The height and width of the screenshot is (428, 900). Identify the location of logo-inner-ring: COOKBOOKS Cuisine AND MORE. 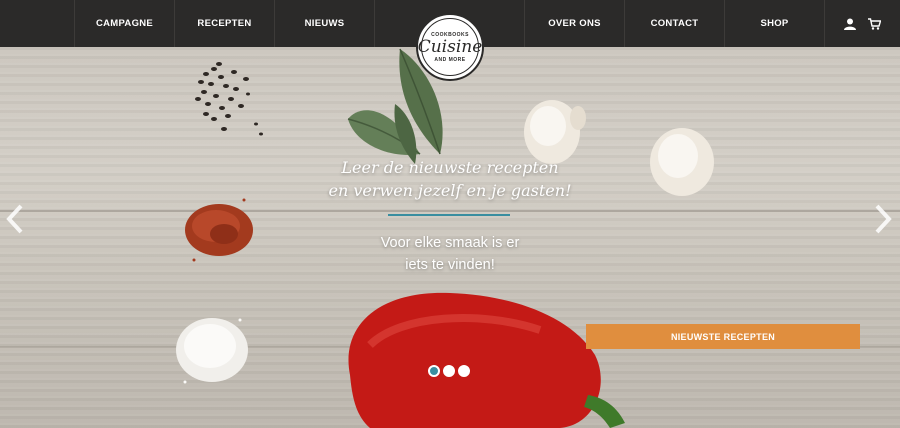
(450, 47).